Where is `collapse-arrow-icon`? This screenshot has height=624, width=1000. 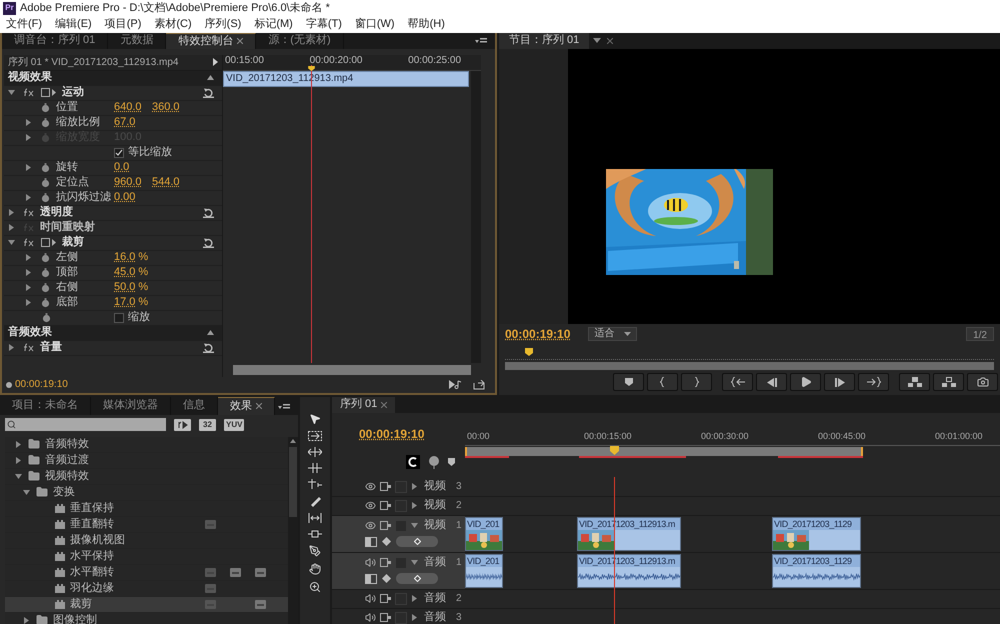 collapse-arrow-icon is located at coordinates (210, 332).